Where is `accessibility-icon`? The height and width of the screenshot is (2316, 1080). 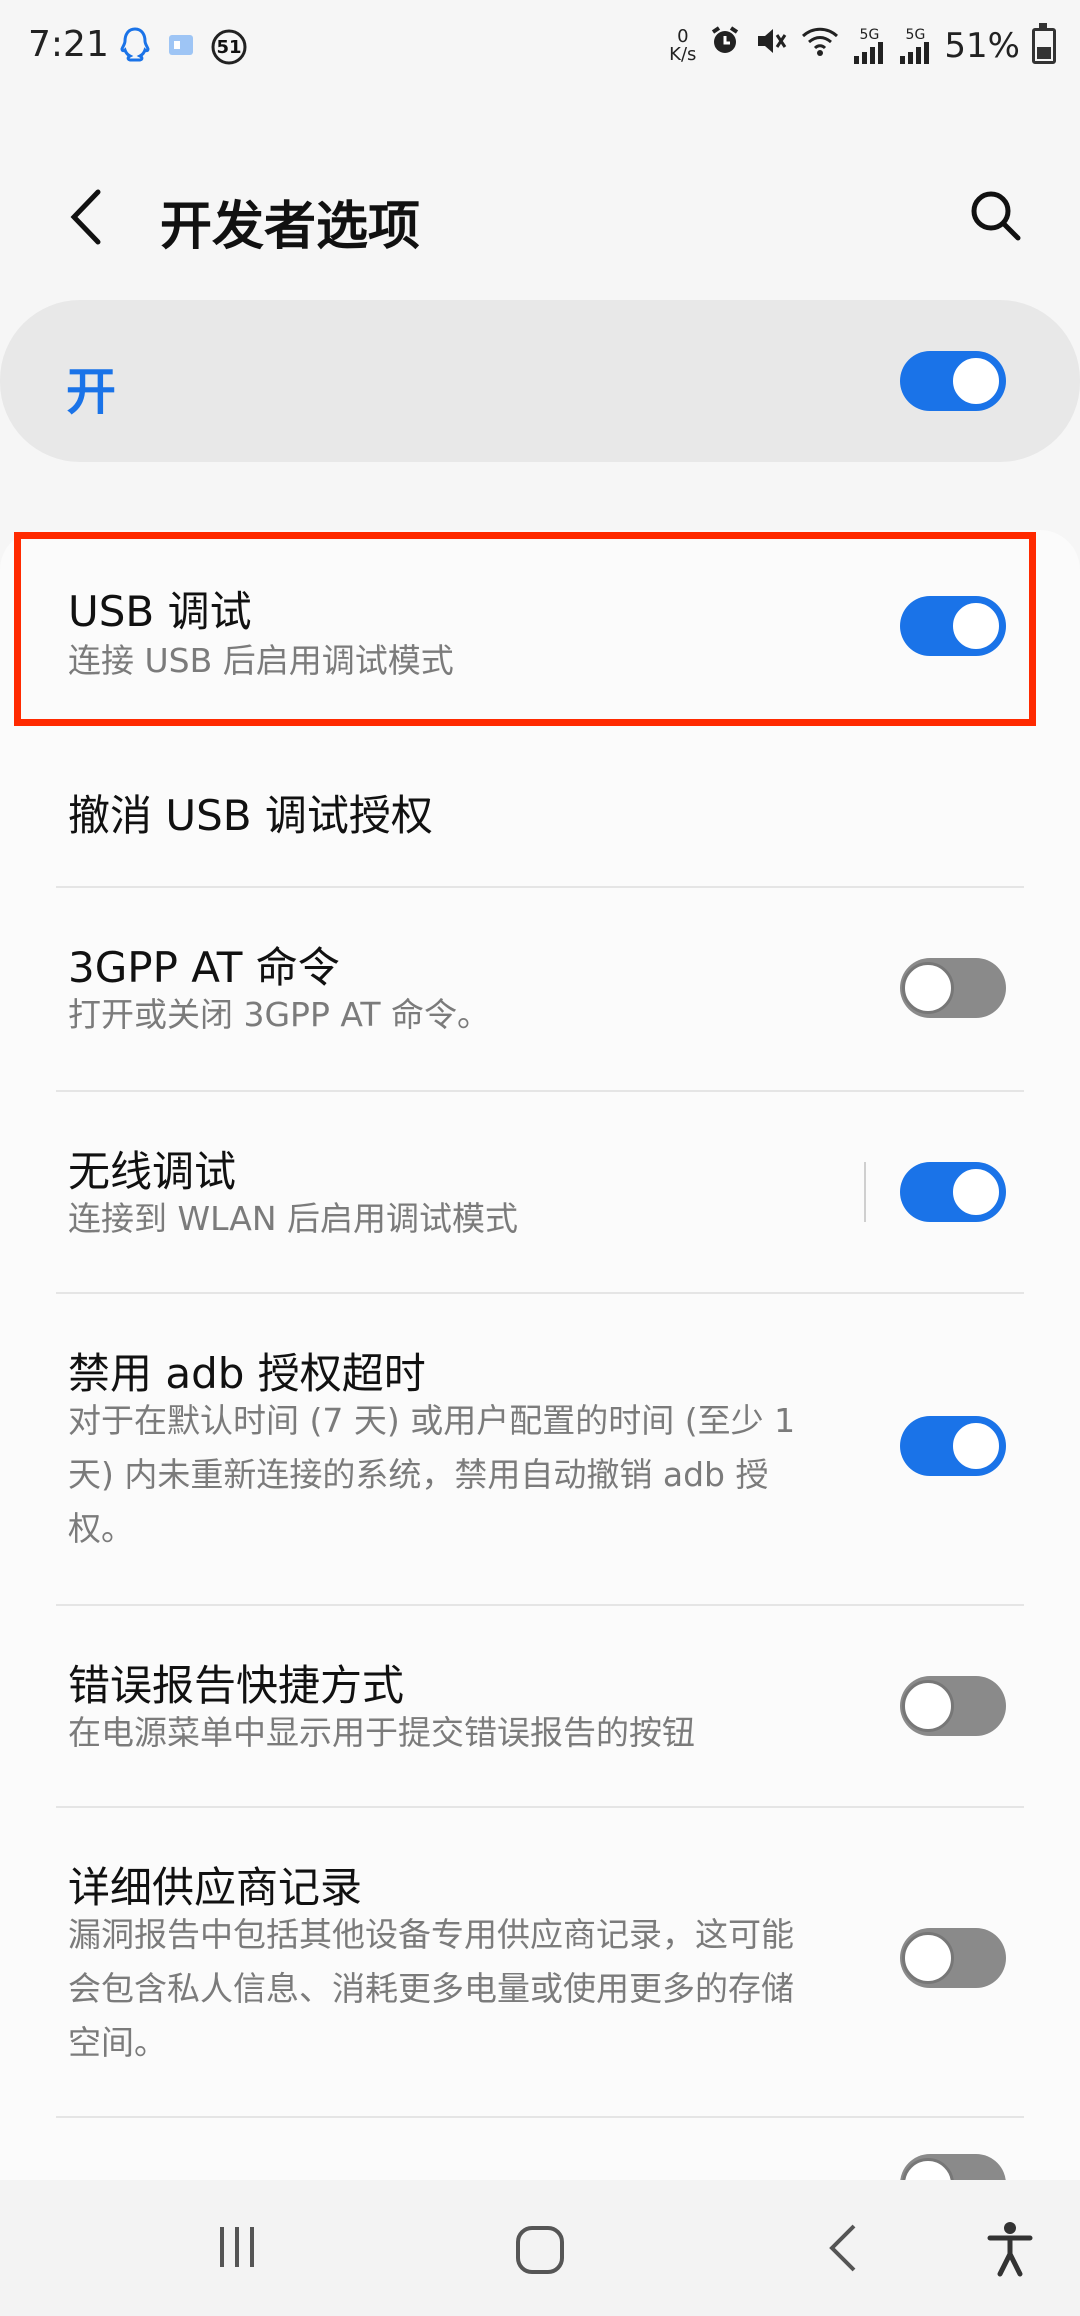 accessibility-icon is located at coordinates (1010, 2249).